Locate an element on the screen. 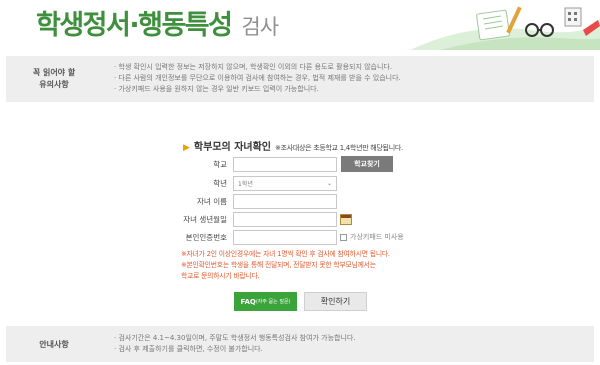 Image resolution: width=600 pixels, height=365 pixels. title-main: 학생정서·행동특성 is located at coordinates (134, 25).